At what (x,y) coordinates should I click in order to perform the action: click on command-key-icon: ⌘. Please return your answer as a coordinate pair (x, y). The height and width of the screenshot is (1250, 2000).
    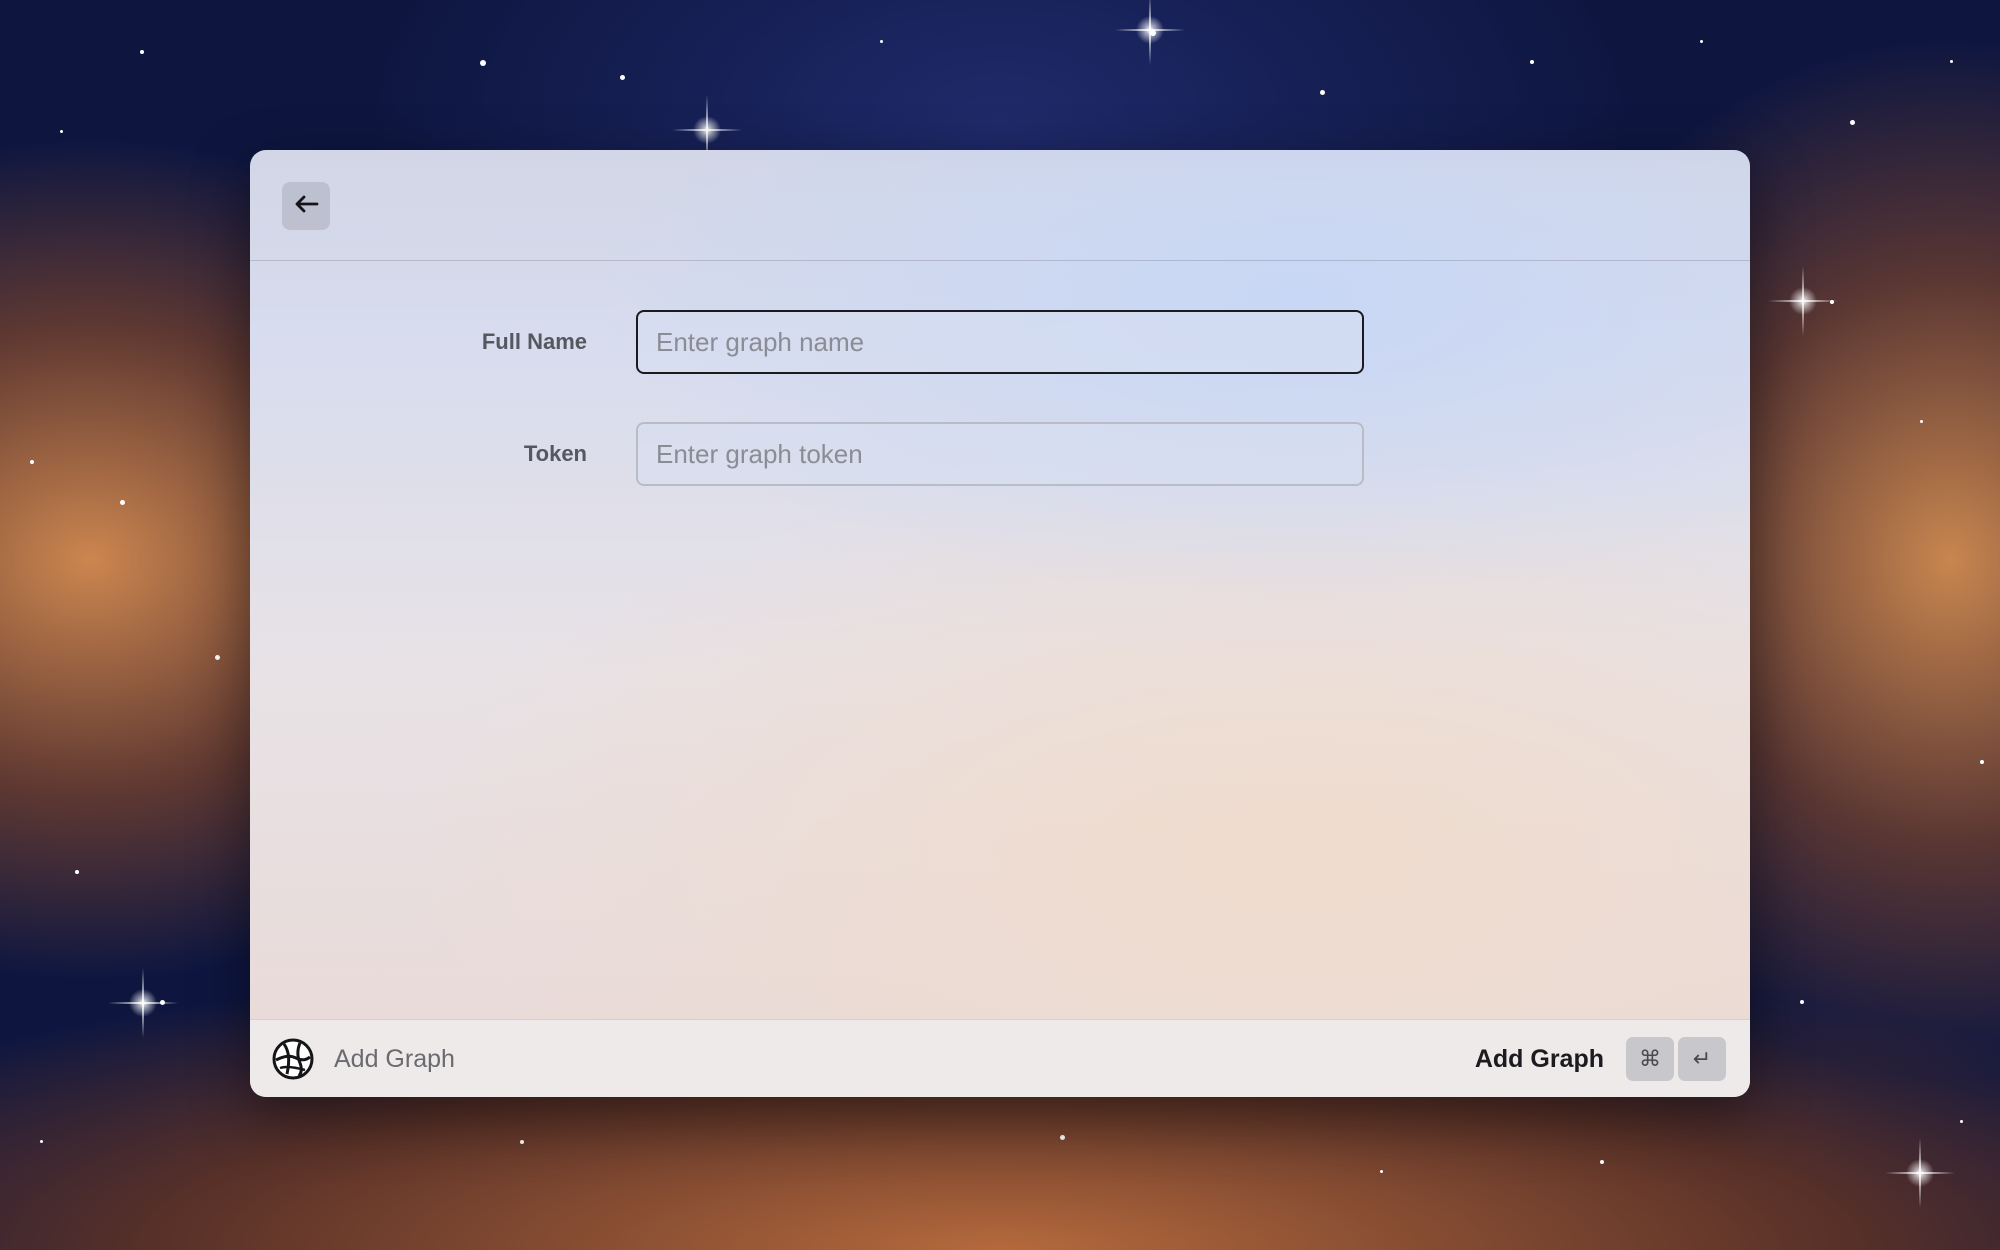
    Looking at the image, I should click on (1650, 1059).